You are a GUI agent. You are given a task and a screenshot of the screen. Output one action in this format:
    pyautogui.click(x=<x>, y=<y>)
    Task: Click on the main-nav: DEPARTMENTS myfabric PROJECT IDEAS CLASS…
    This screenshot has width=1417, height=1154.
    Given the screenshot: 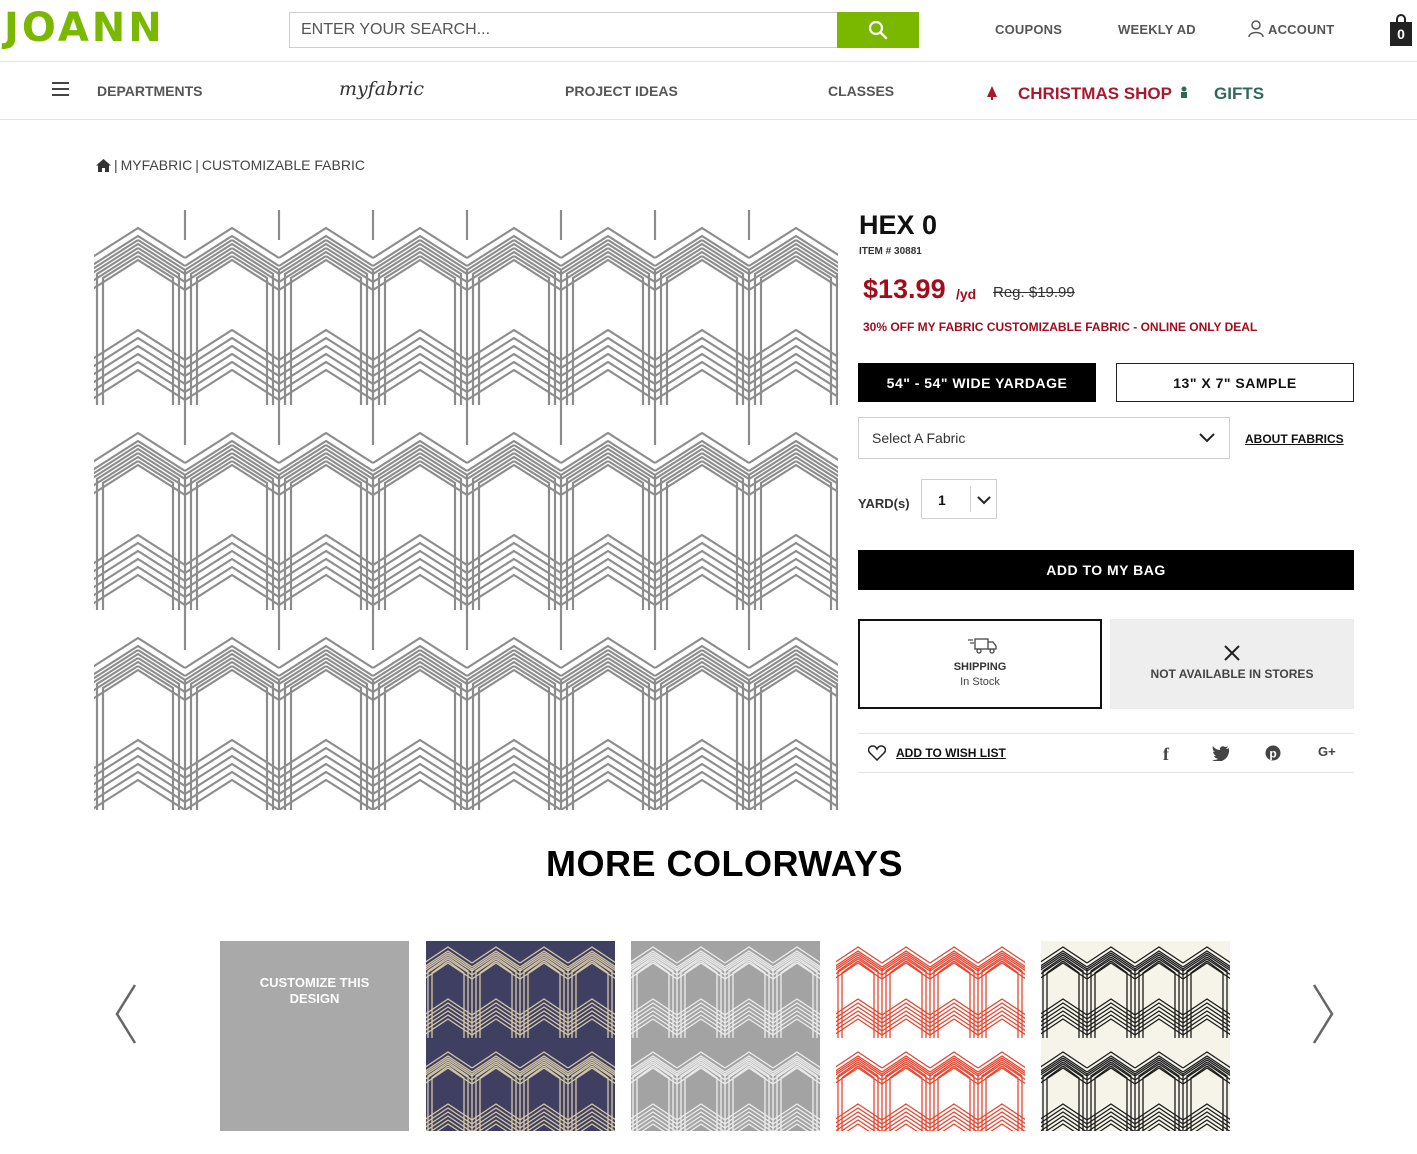 What is the action you would take?
    pyautogui.click(x=708, y=91)
    